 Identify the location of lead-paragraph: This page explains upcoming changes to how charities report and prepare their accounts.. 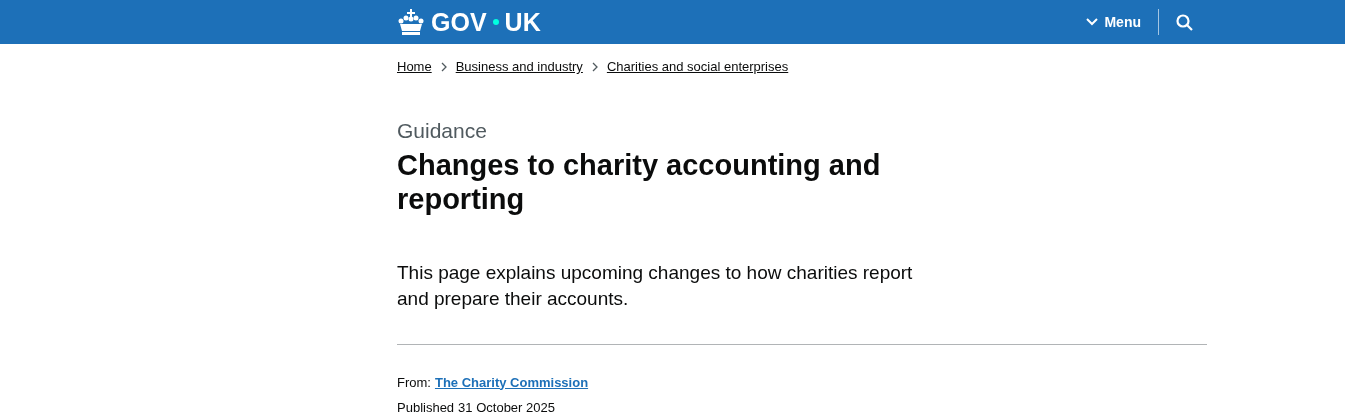
(655, 285).